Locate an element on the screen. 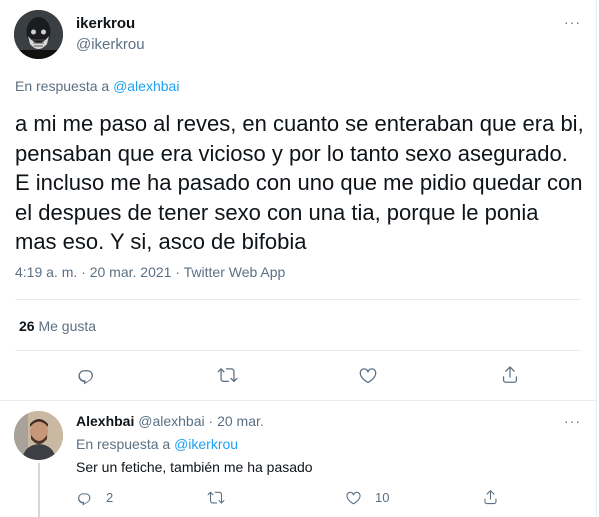 The height and width of the screenshot is (517, 599). reply-context: En respuesta a @ikerkrou is located at coordinates (157, 444).